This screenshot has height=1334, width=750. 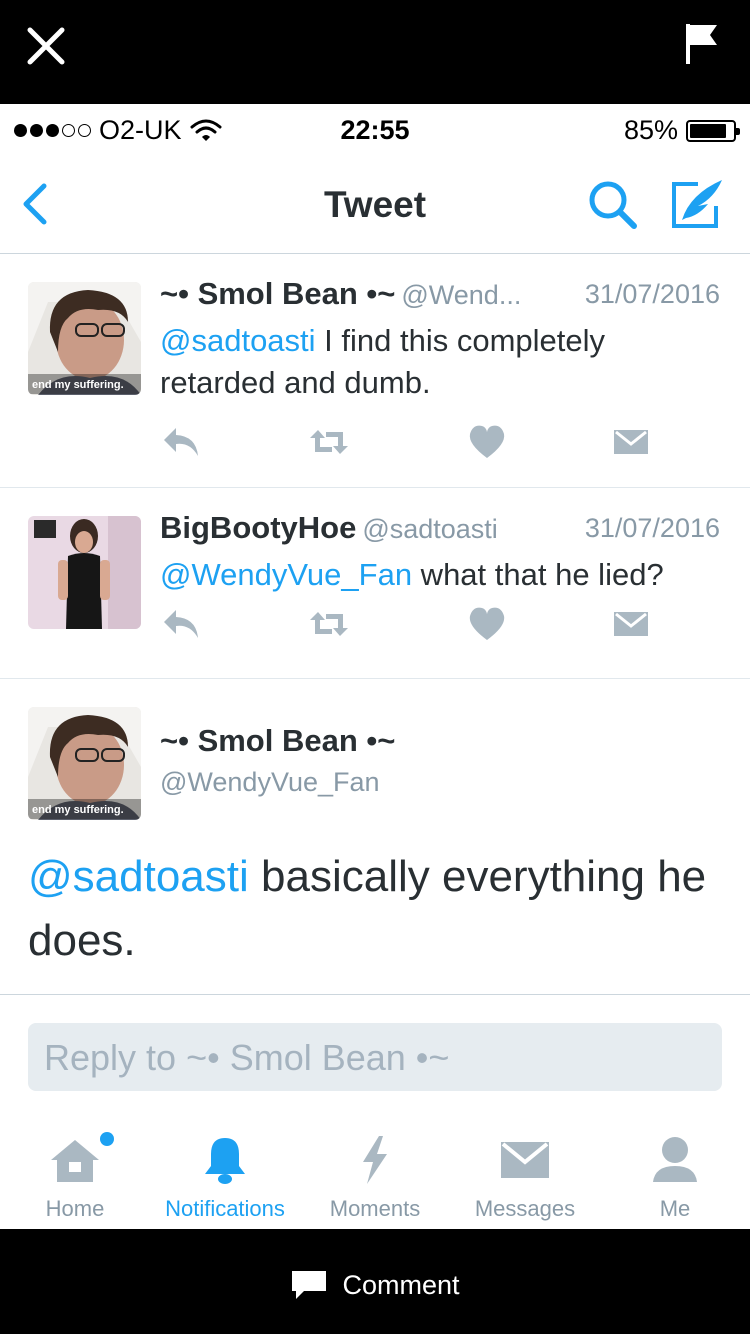 I want to click on flag-icon, so click(x=702, y=44).